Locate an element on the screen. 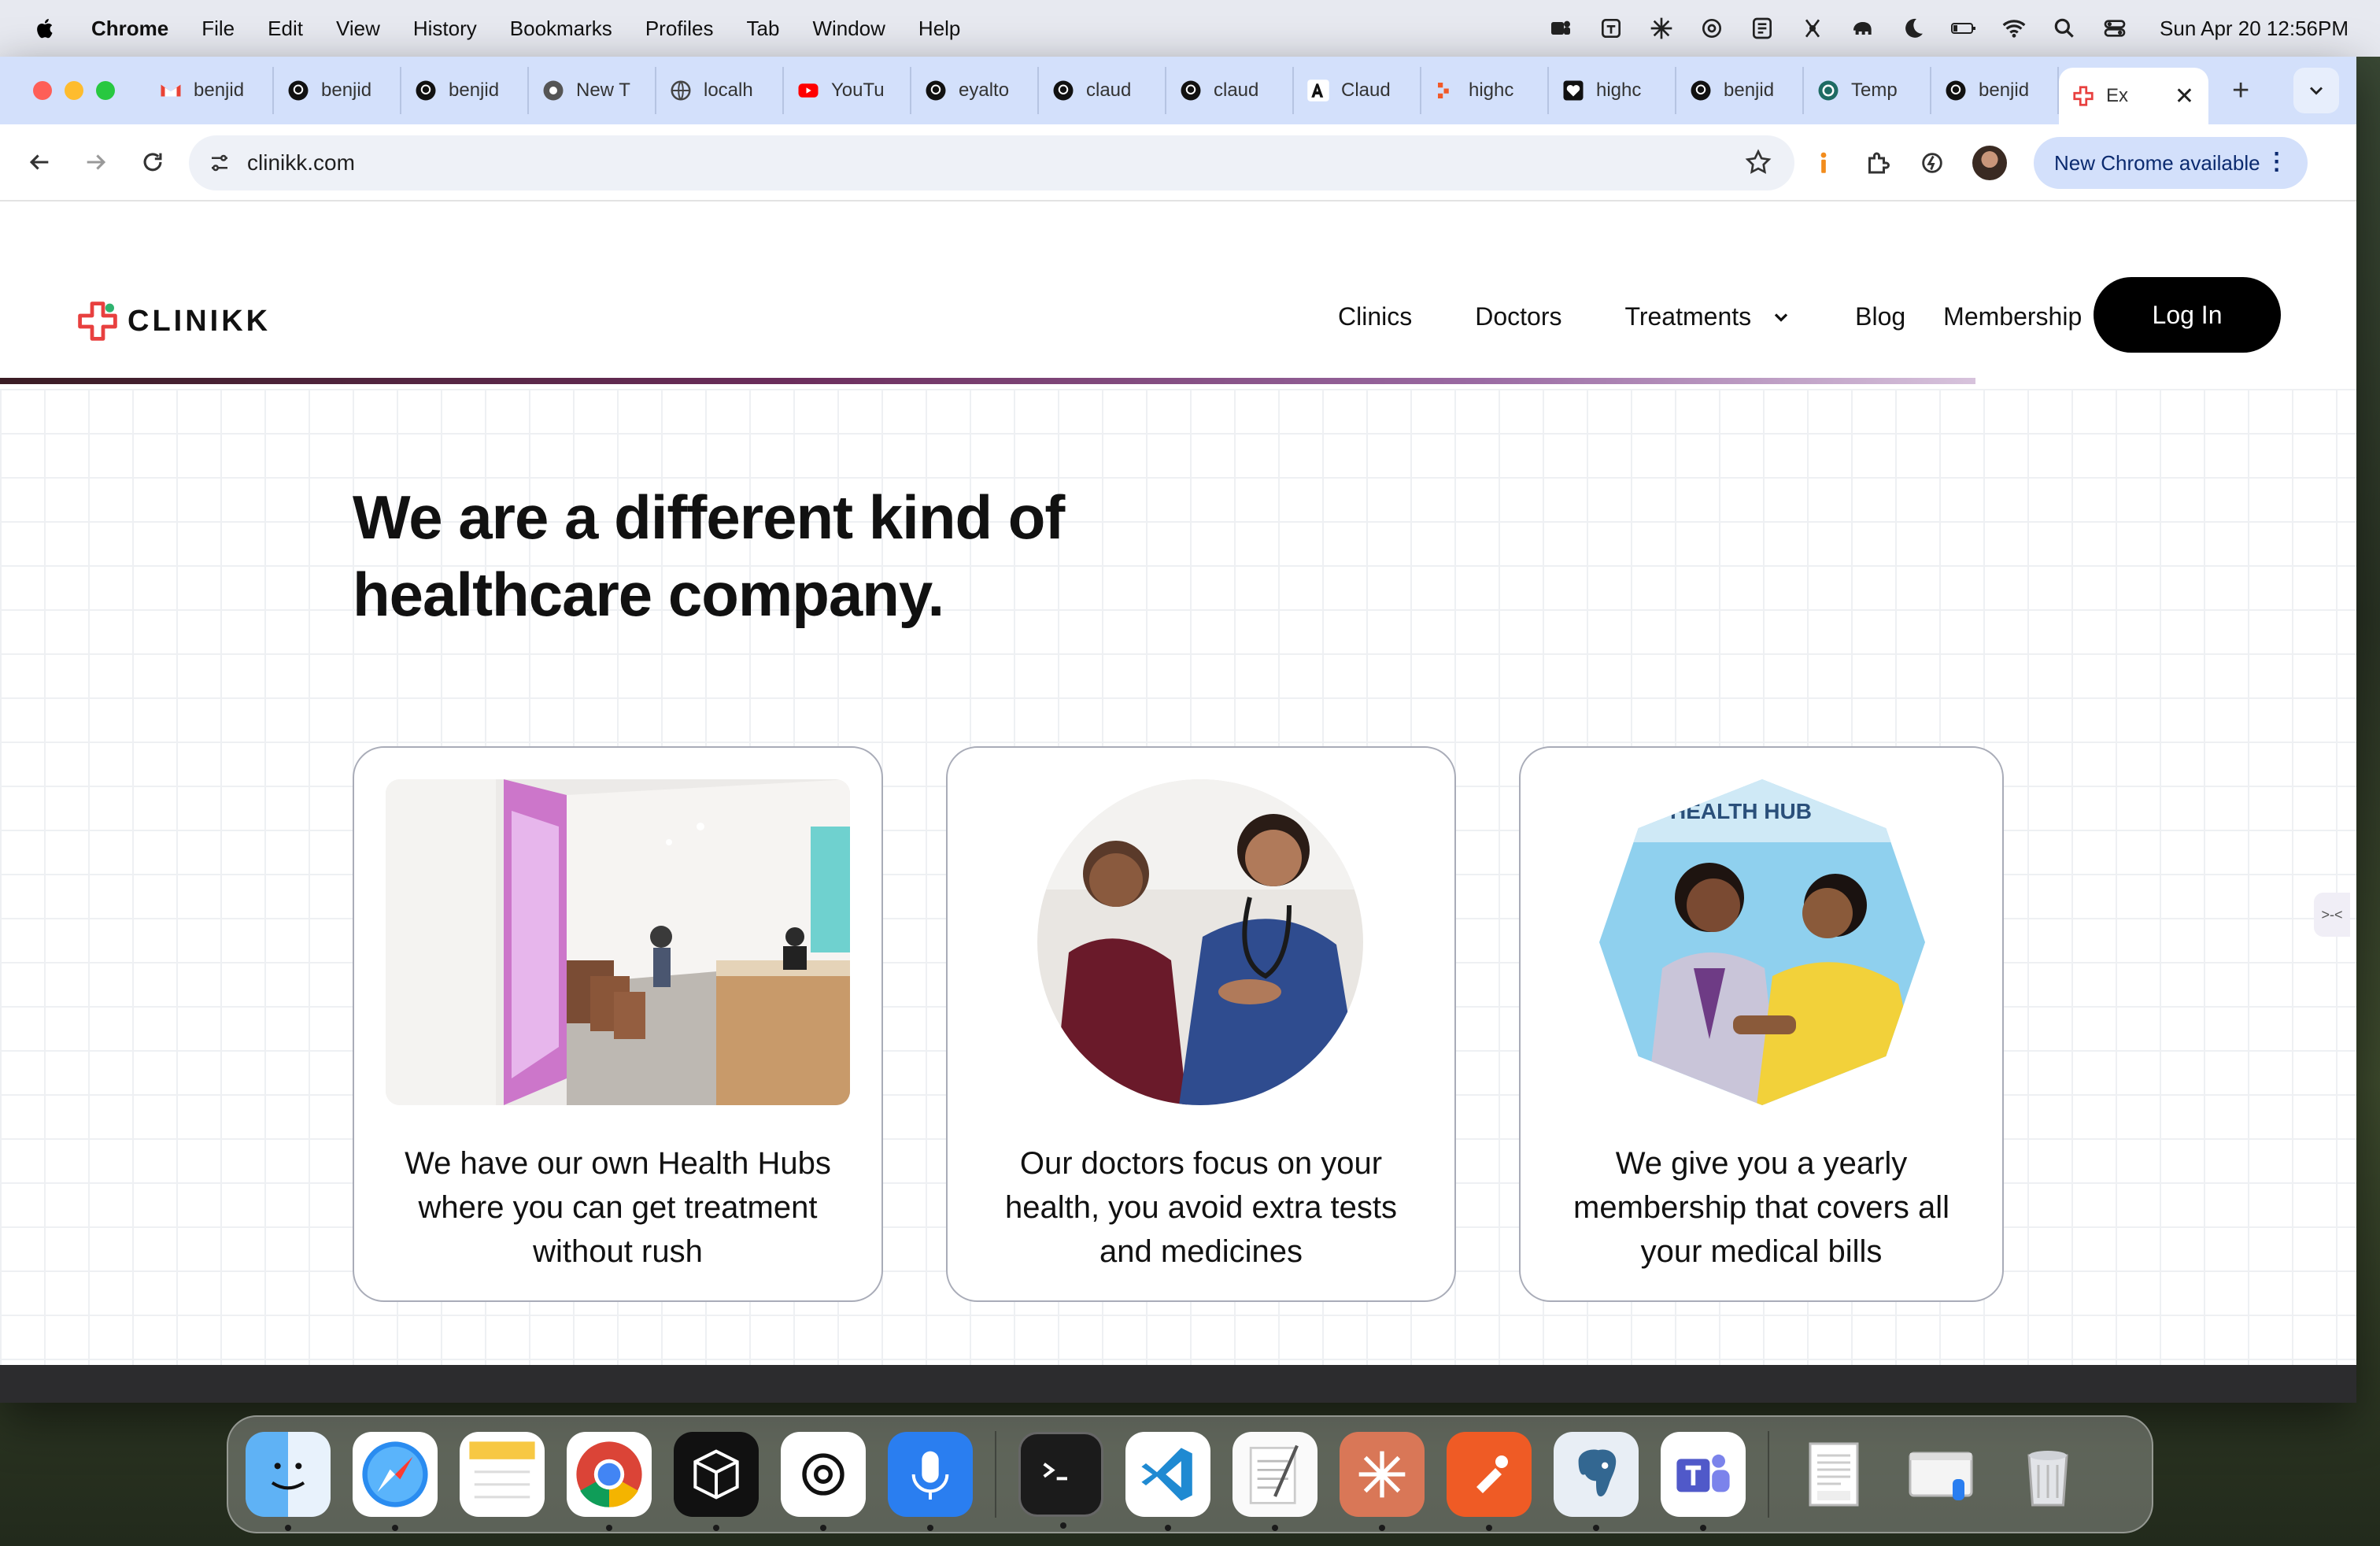  arrow-right-icon is located at coordinates (96, 162).